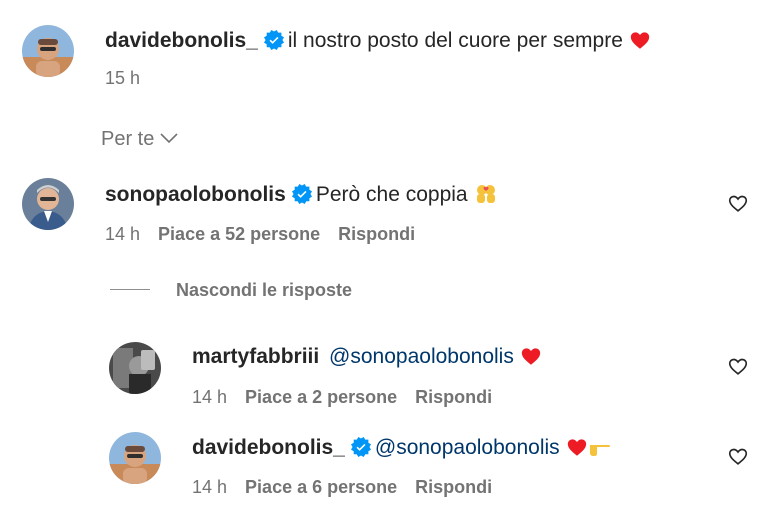 The height and width of the screenshot is (513, 768). What do you see at coordinates (321, 397) in the screenshot?
I see `reply-likes: Piace a 2 persone` at bounding box center [321, 397].